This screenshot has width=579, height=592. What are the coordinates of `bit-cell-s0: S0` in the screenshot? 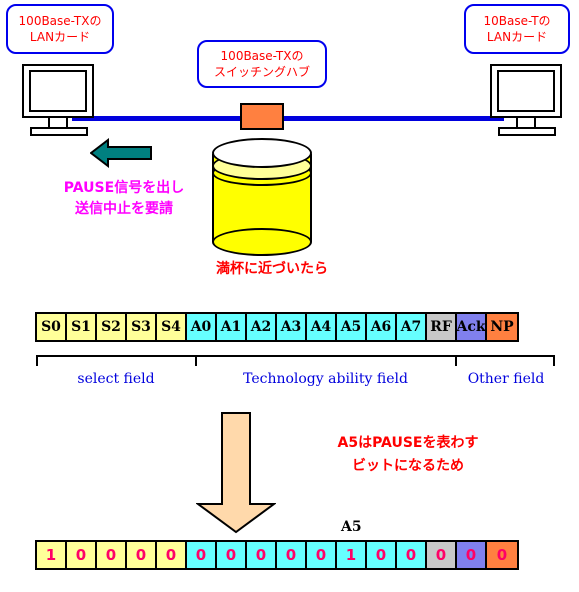 It's located at (52, 327).